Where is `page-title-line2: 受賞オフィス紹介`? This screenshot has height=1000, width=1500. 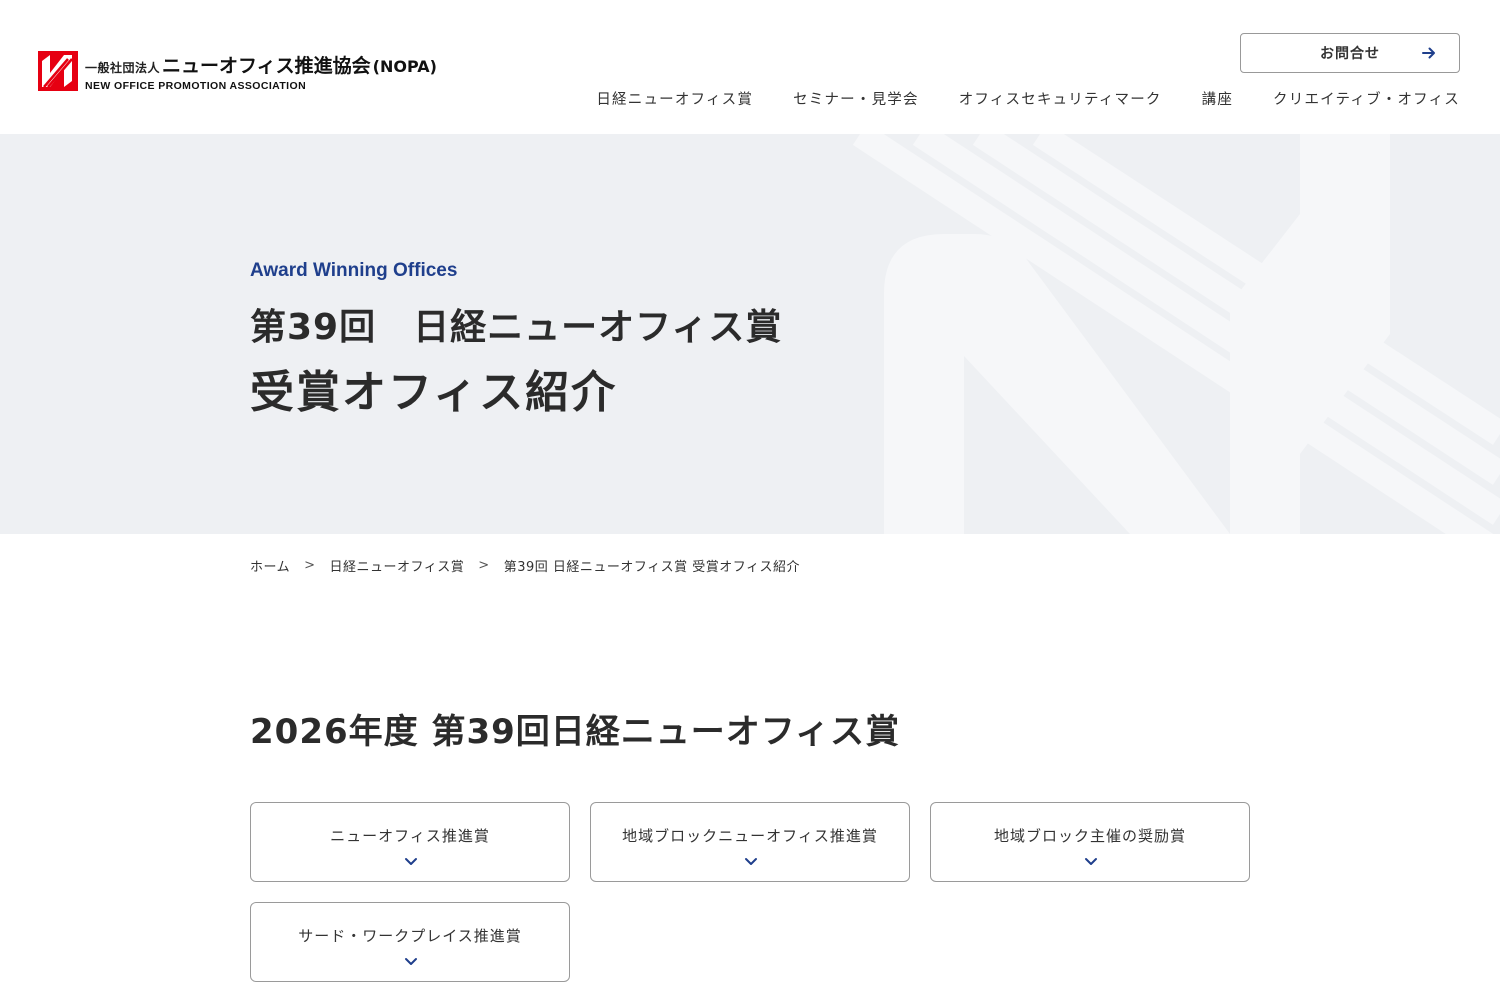
page-title-line2: 受賞オフィス紹介 is located at coordinates (434, 392).